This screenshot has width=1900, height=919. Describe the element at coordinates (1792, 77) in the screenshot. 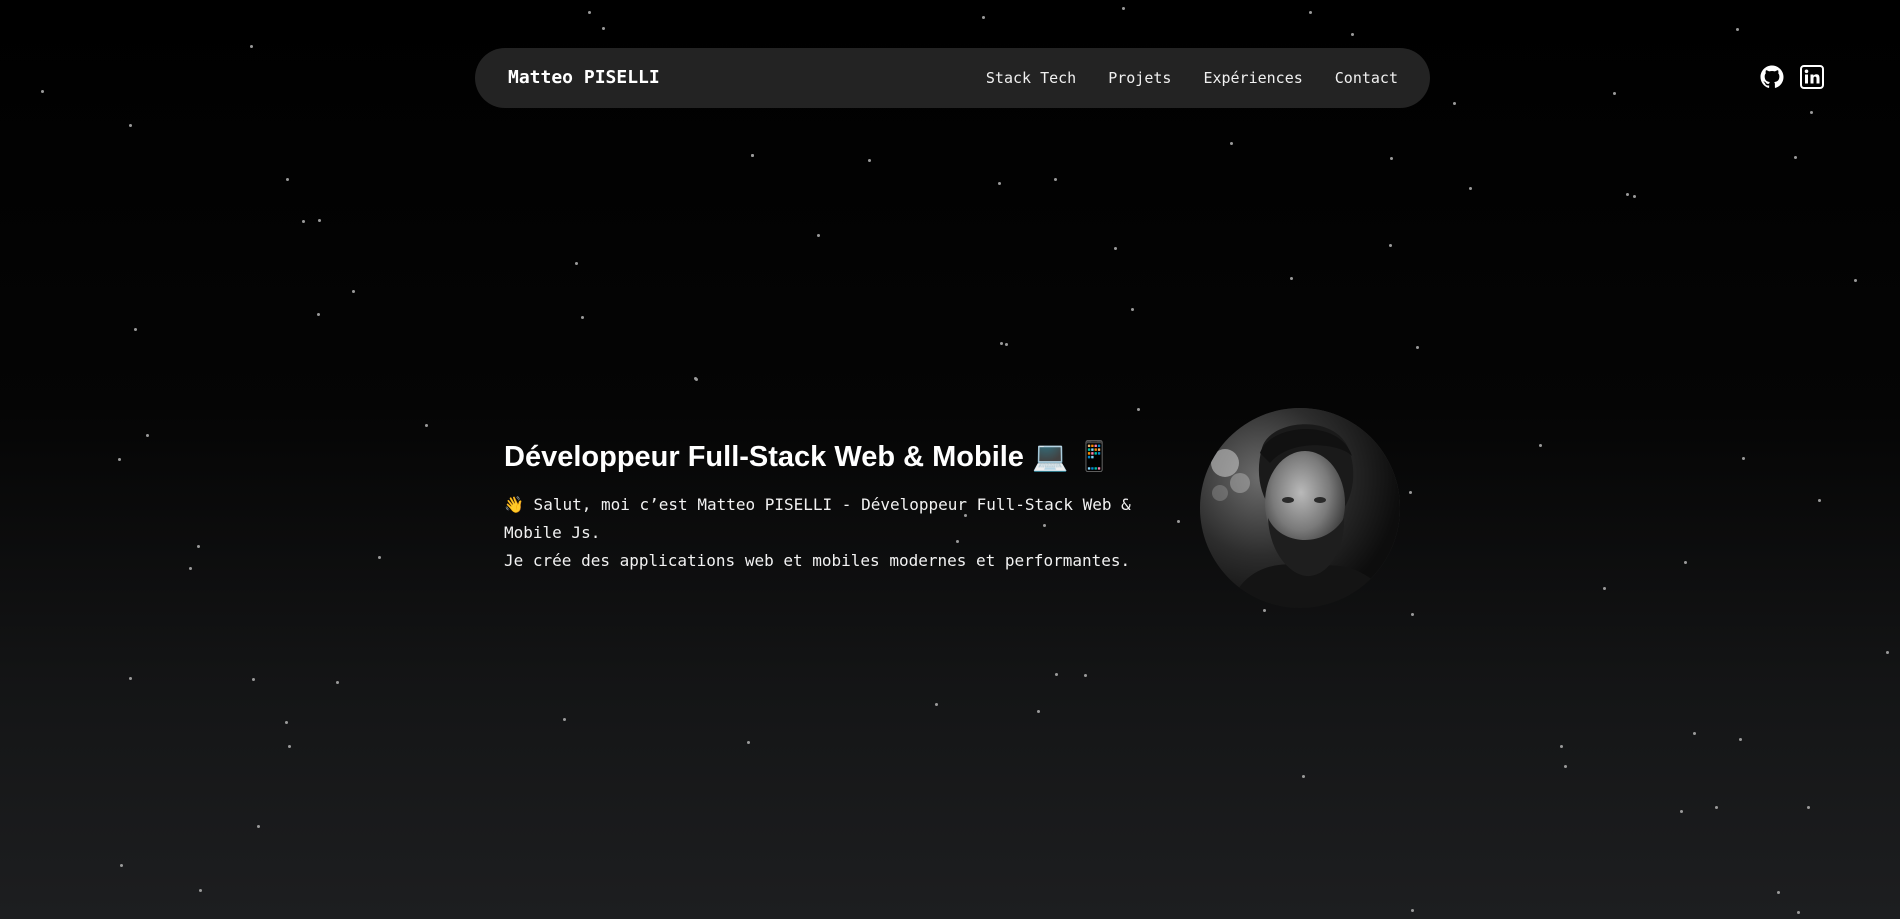

I see `social-links` at that location.